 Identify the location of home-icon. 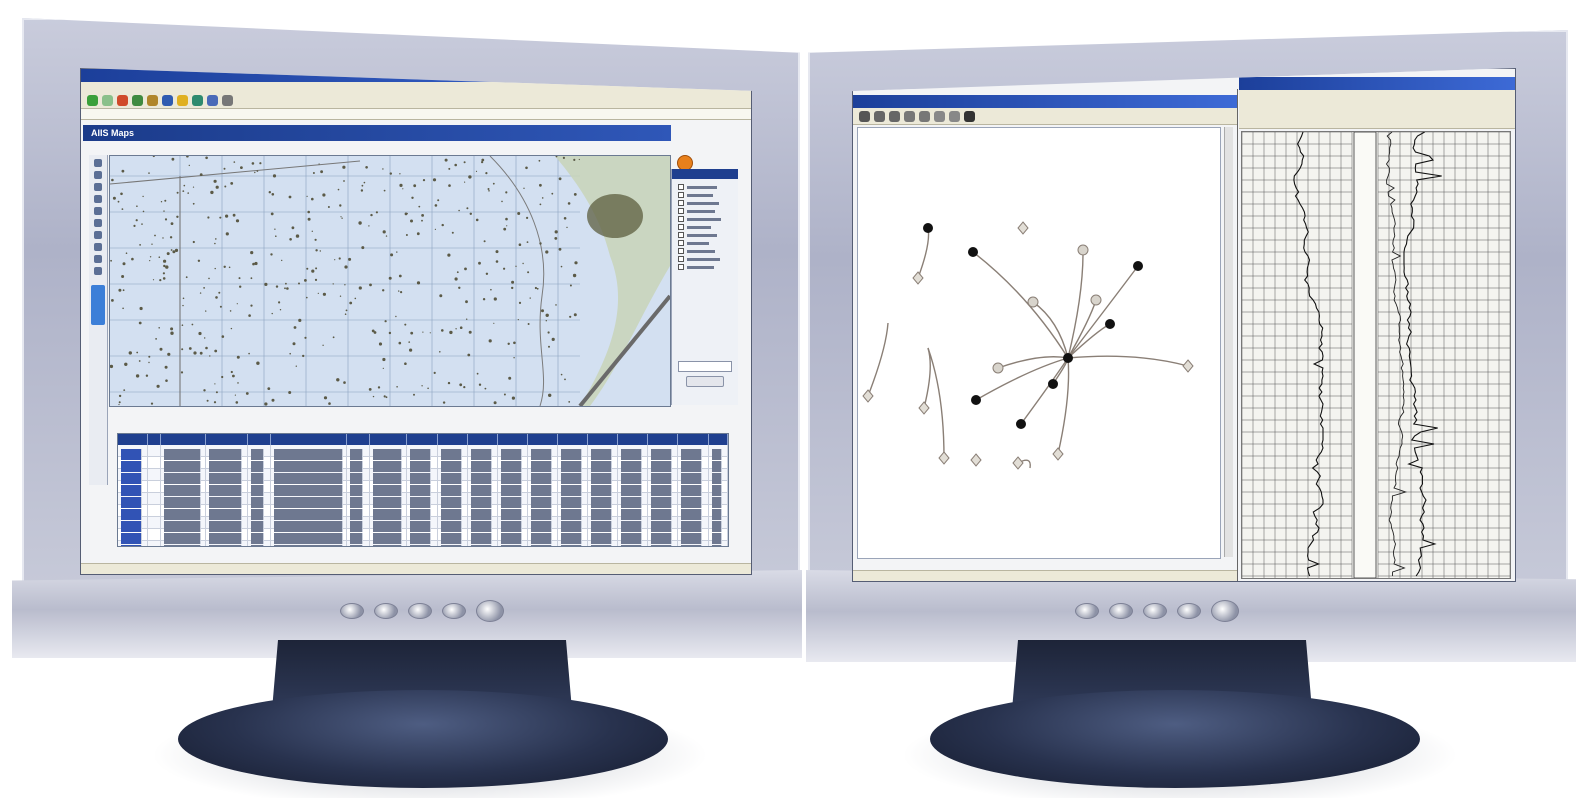
(152, 100).